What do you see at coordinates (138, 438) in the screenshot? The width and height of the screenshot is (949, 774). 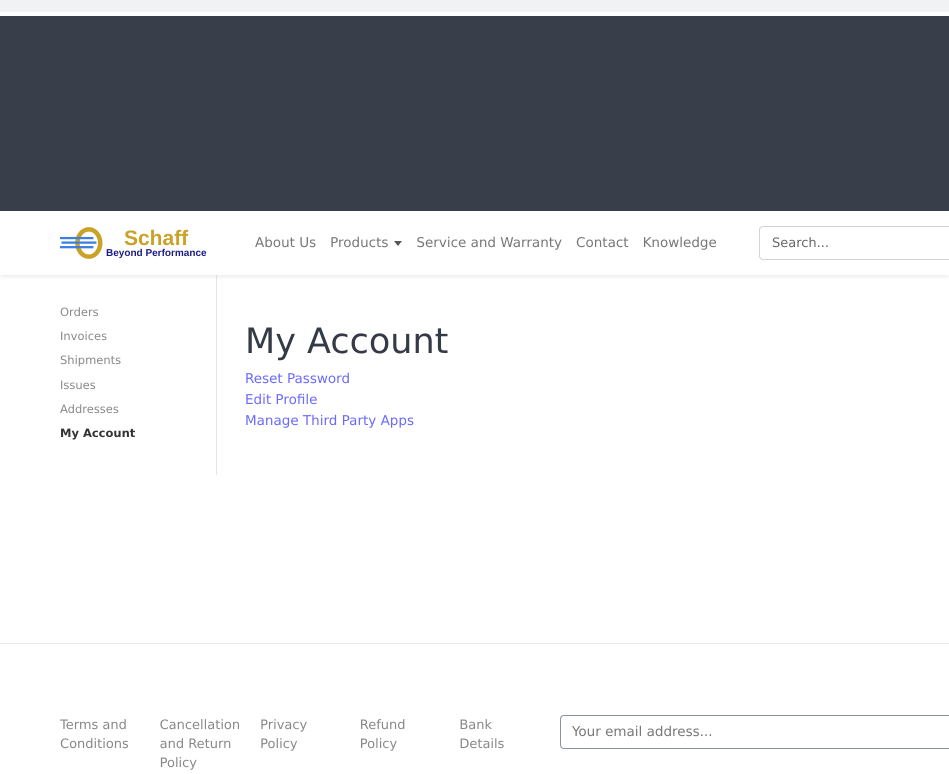 I see `sidebar-item: My Account` at bounding box center [138, 438].